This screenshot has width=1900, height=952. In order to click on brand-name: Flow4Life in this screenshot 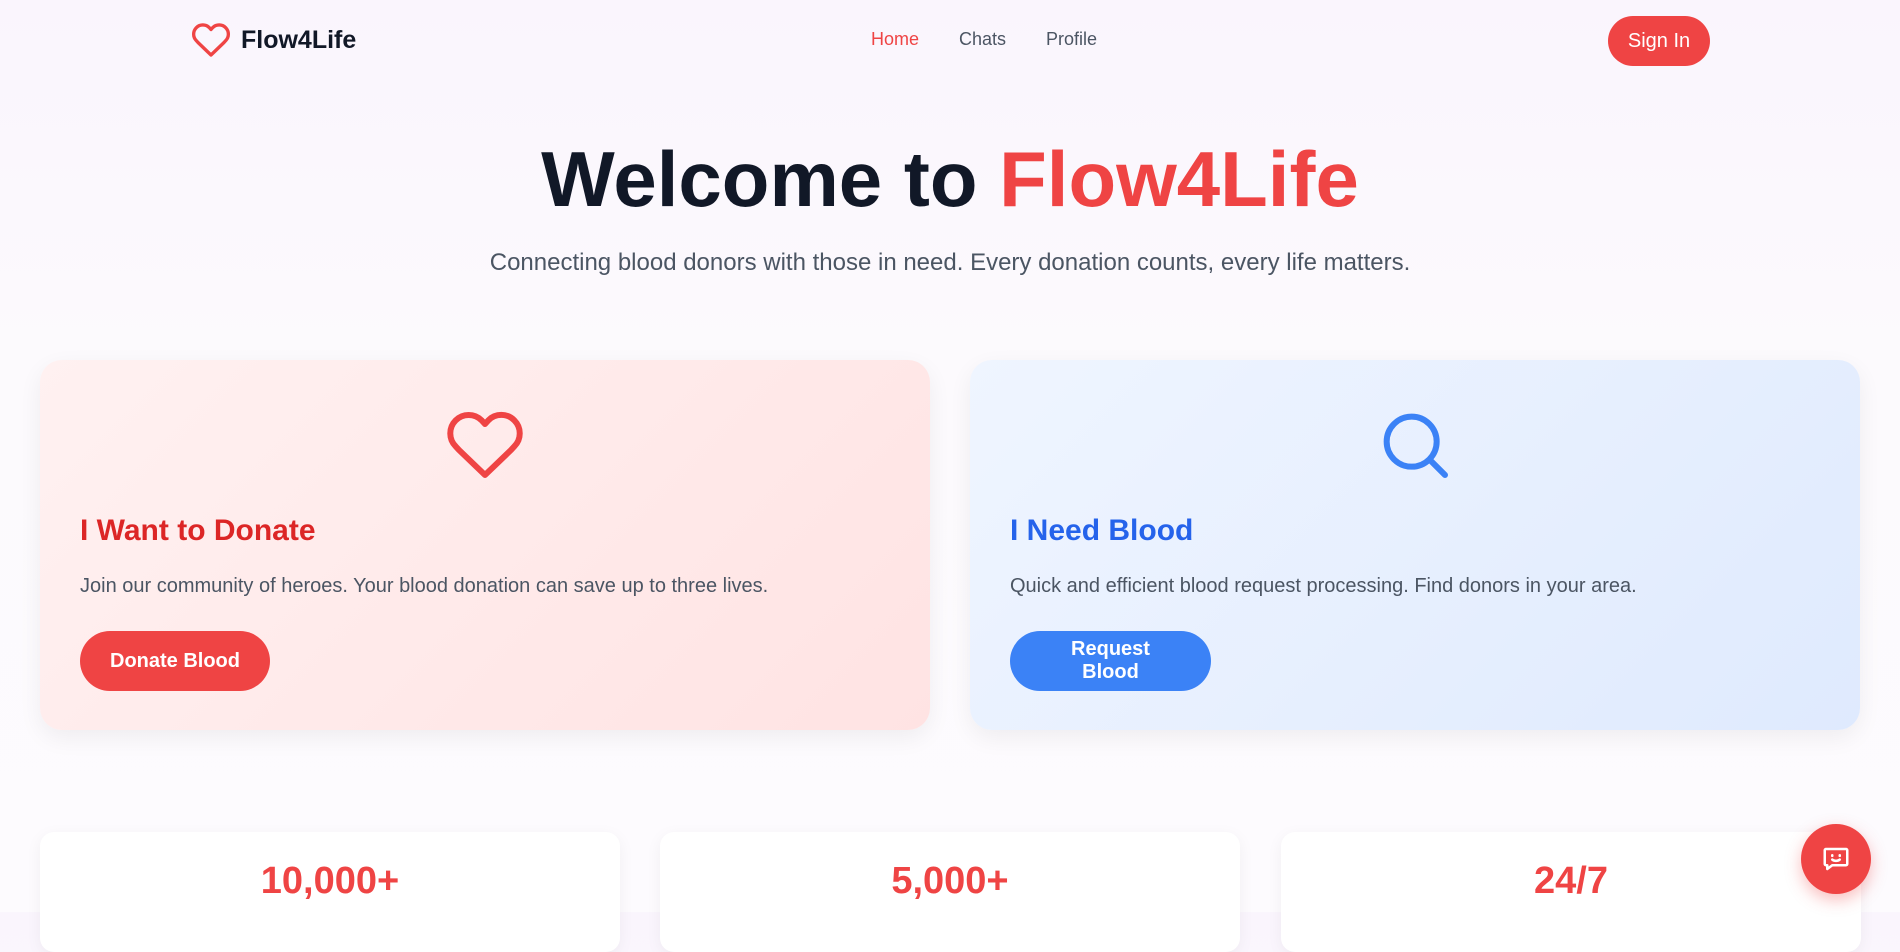, I will do `click(299, 39)`.